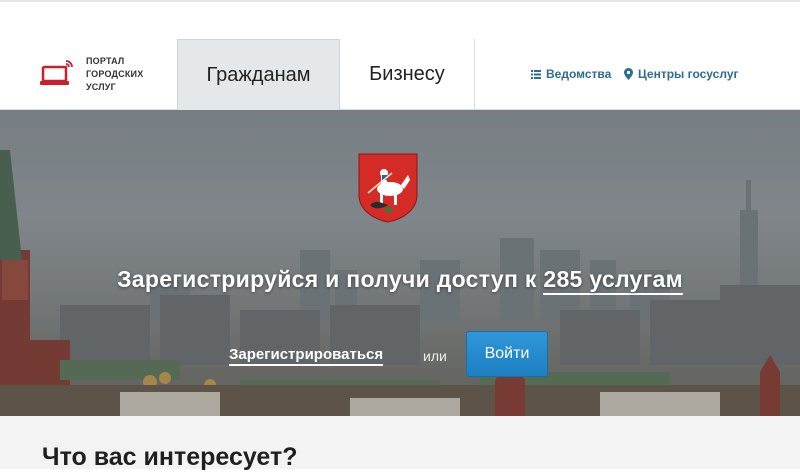  Describe the element at coordinates (435, 356) in the screenshot. I see `or-separator: или` at that location.